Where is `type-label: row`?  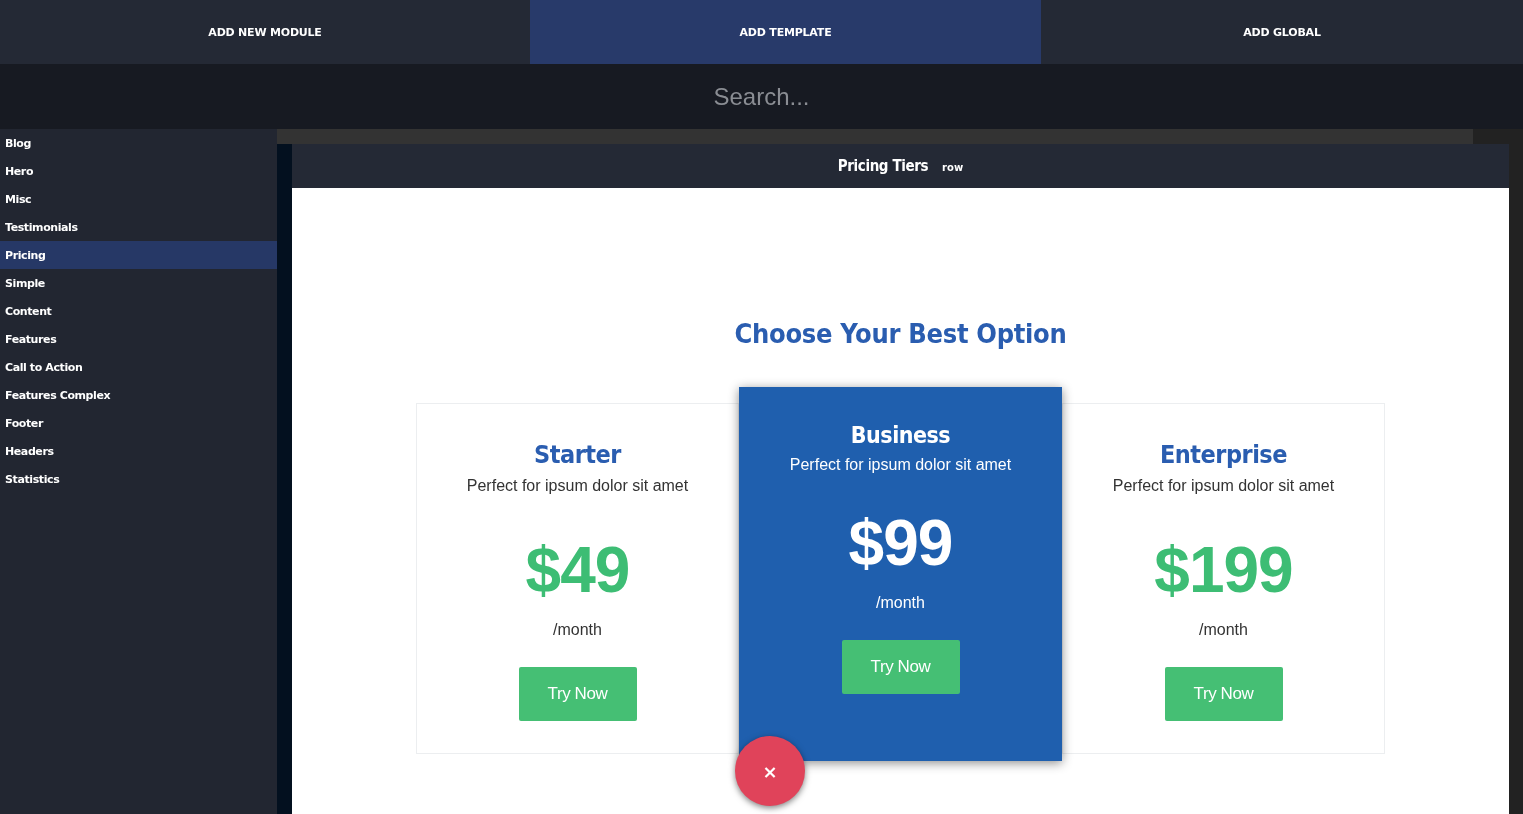
type-label: row is located at coordinates (953, 167).